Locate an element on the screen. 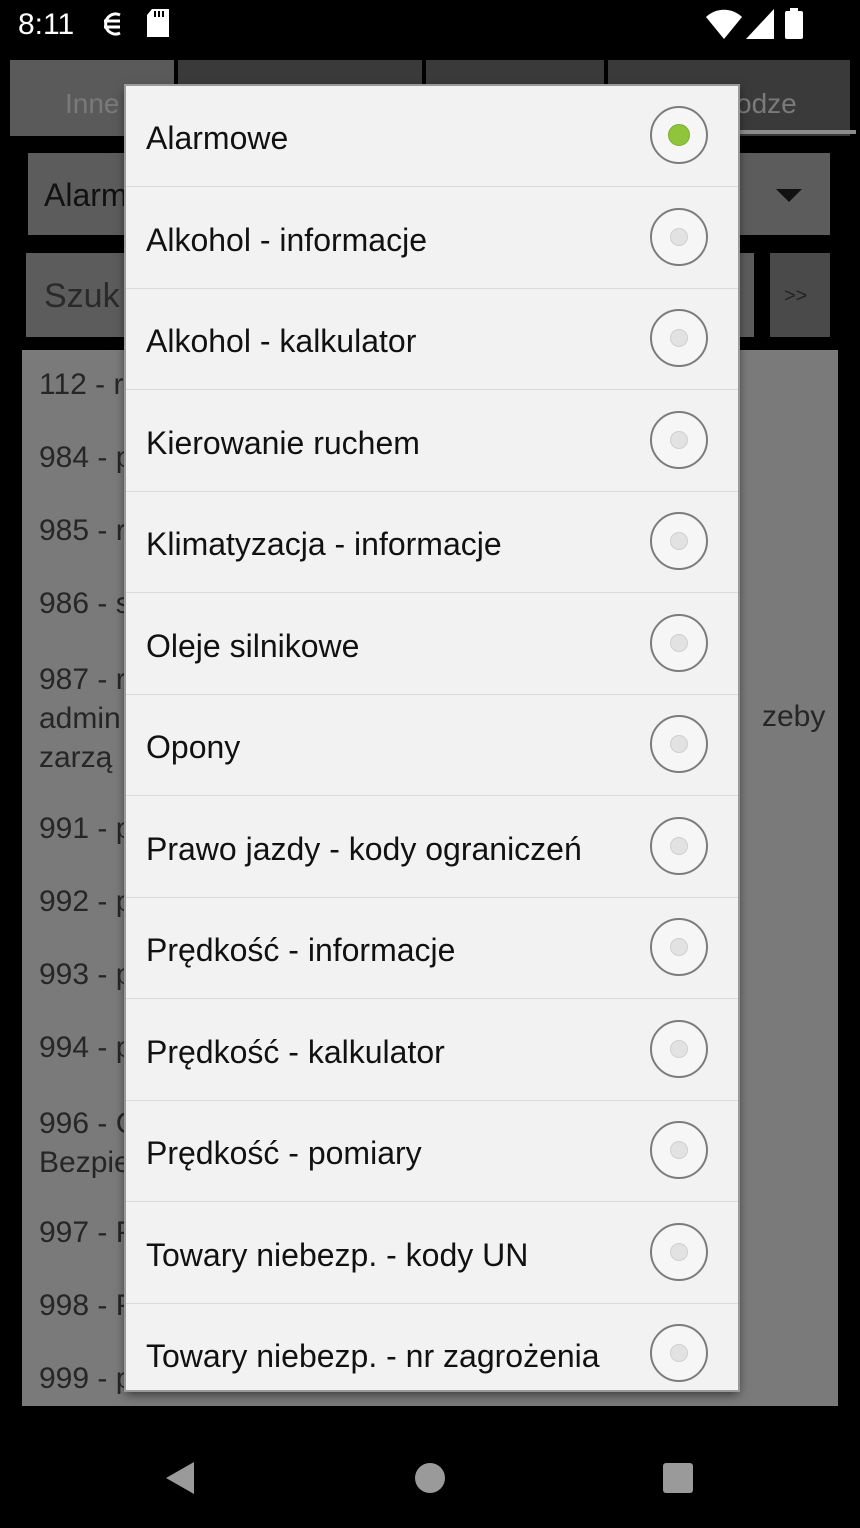  dialog-option: Prawo jazdy - kody ograniczeń is located at coordinates (432, 847).